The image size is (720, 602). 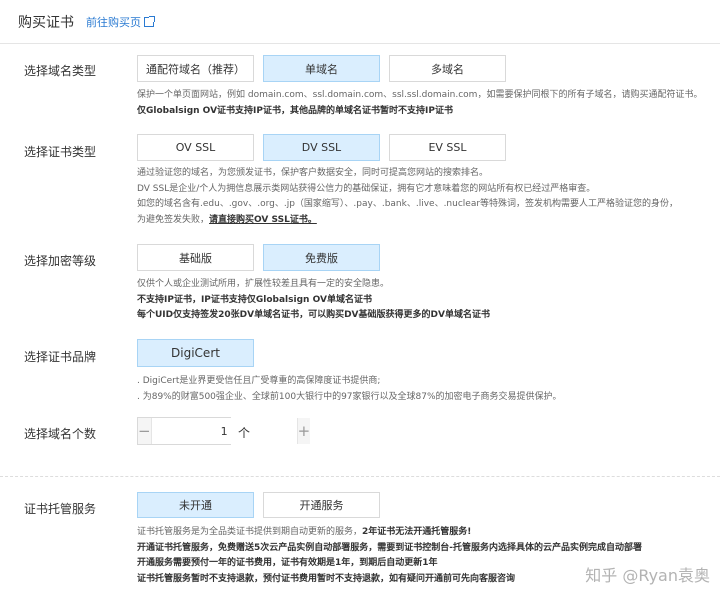 What do you see at coordinates (195, 505) in the screenshot?
I see `hosting-option-off: 未开通` at bounding box center [195, 505].